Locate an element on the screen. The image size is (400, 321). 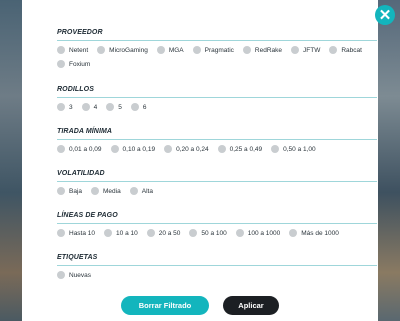
filter-option: 0,10 a 0,19 is located at coordinates (133, 149).